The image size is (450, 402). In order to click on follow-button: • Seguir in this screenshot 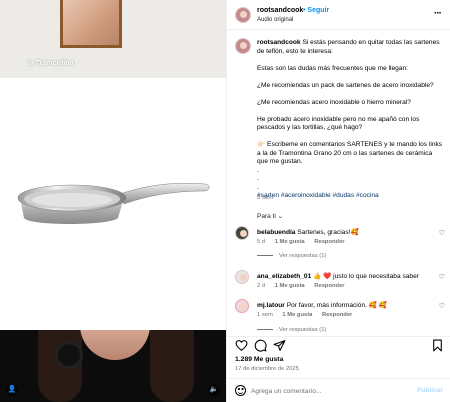, I will do `click(316, 10)`.